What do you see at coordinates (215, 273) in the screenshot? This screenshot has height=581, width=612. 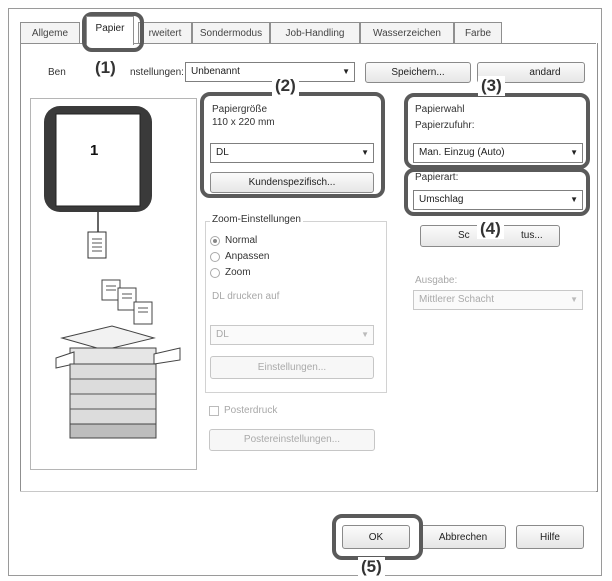 I see `zoom-radio-zoom` at bounding box center [215, 273].